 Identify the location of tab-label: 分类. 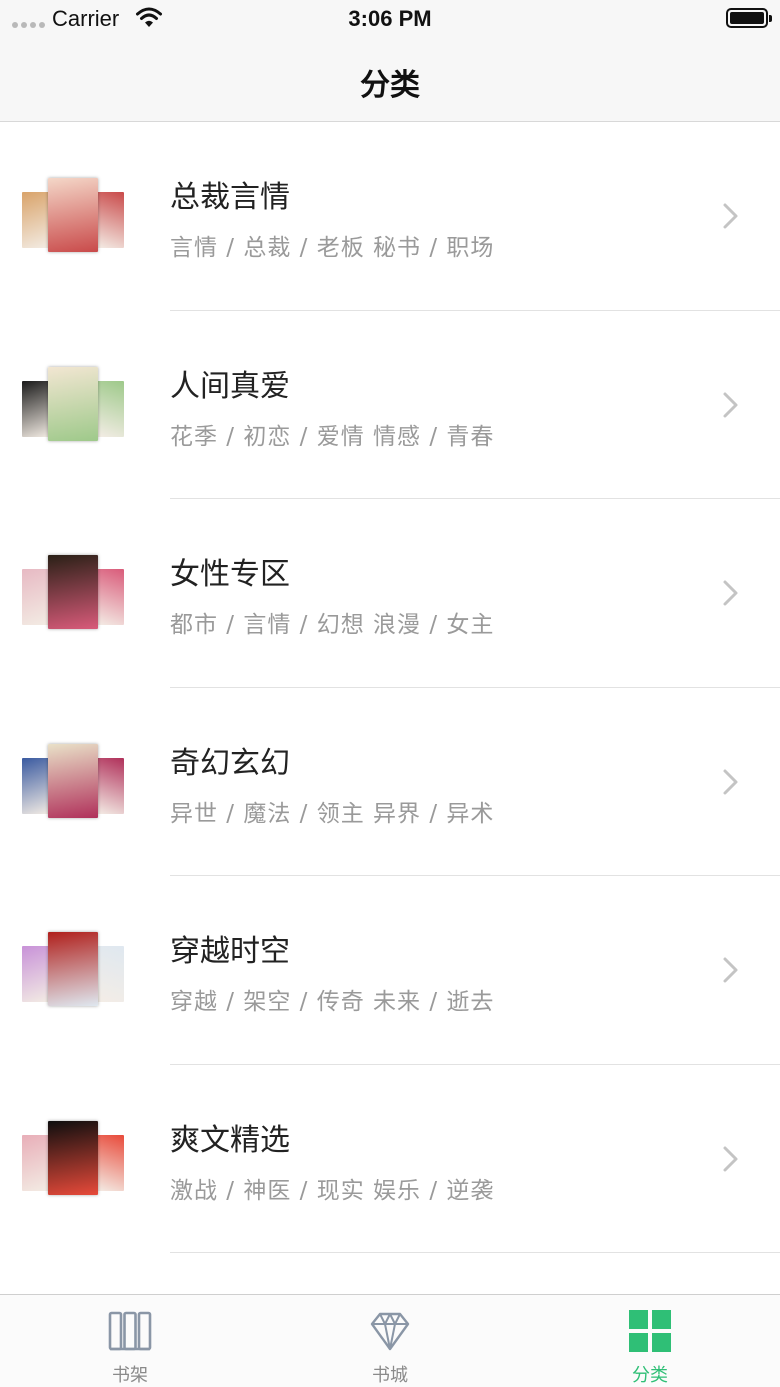
(650, 1375).